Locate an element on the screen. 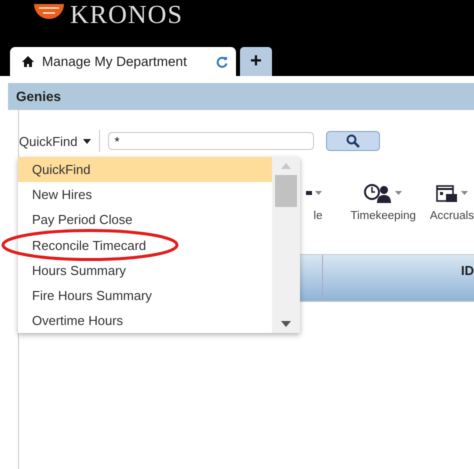  add-tab-button: + is located at coordinates (256, 61).